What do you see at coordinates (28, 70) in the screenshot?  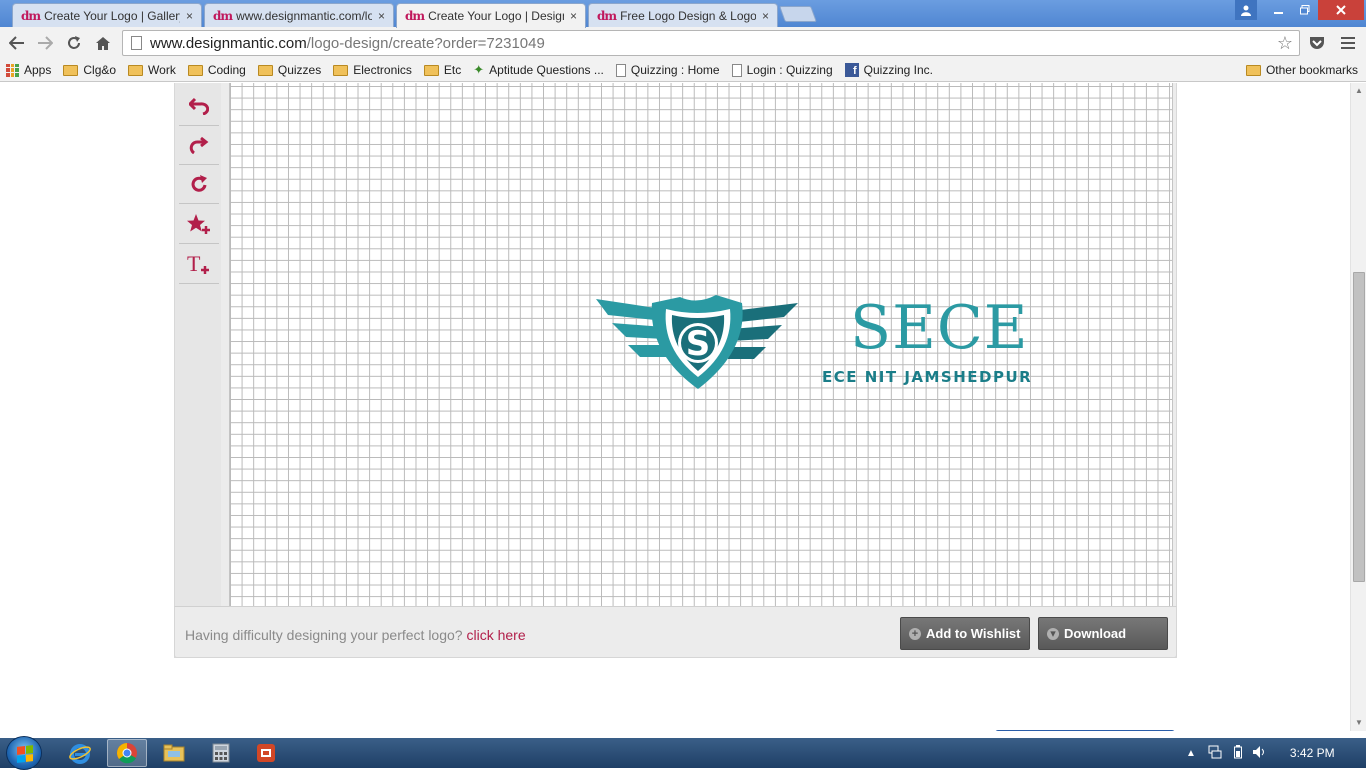 I see `bookmark-apps: Apps` at bounding box center [28, 70].